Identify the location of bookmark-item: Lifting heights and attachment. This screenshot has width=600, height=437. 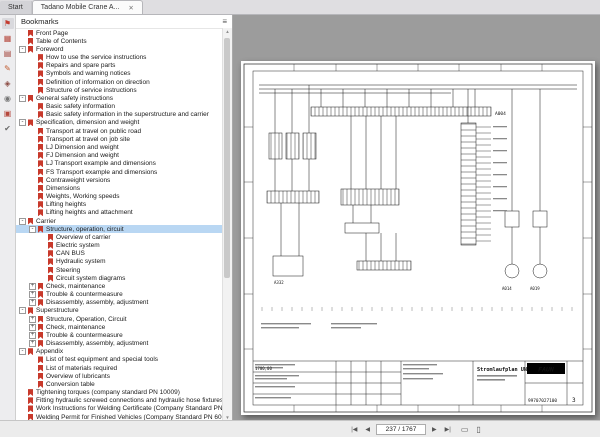
(119, 213).